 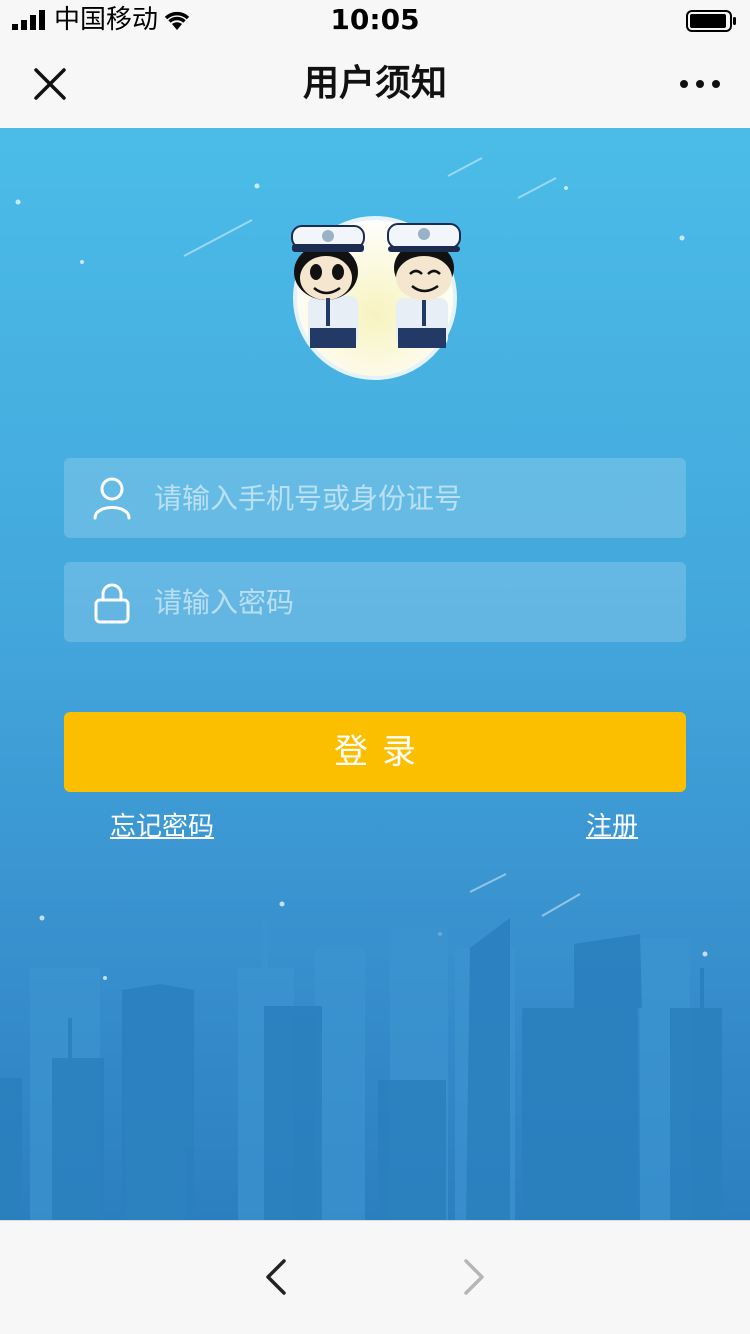 What do you see at coordinates (473, 1277) in the screenshot?
I see `chevron-right-icon` at bounding box center [473, 1277].